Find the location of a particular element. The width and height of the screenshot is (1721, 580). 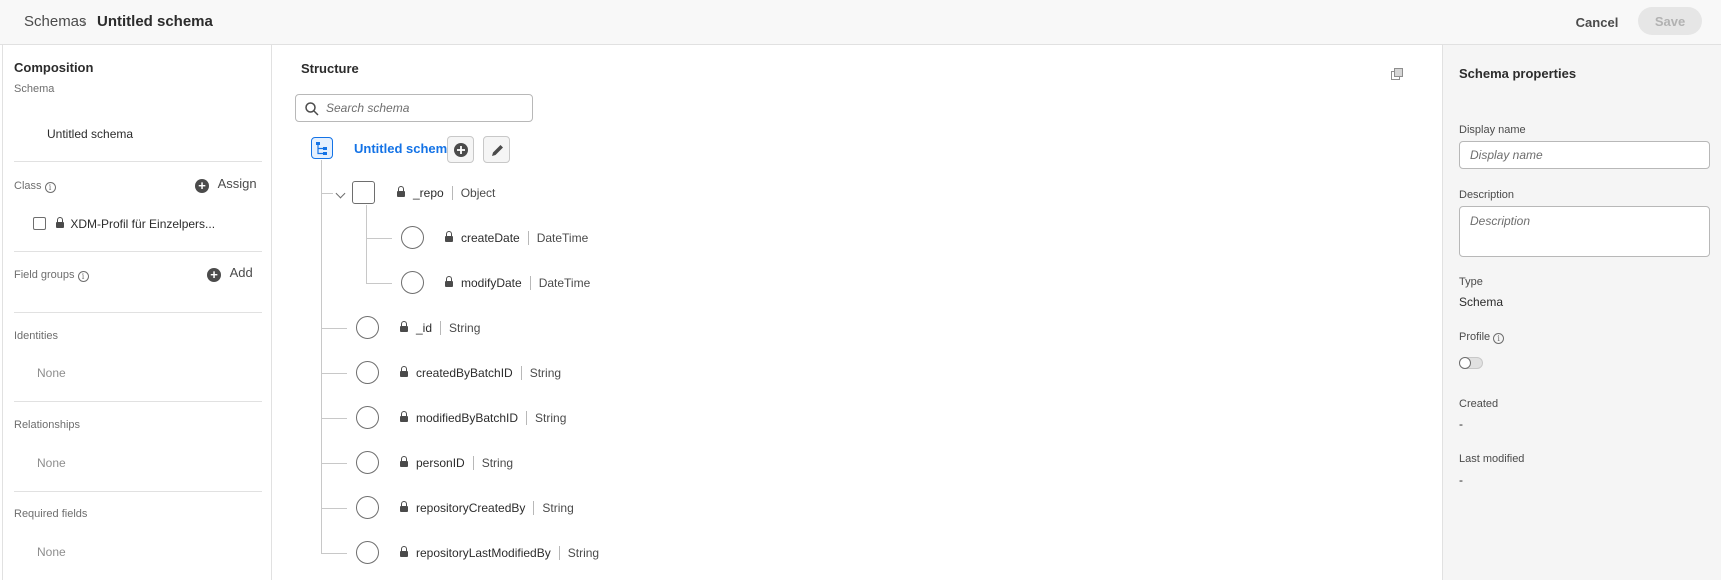

tree-field-row: modifiedByBatchID String is located at coordinates (483, 419).